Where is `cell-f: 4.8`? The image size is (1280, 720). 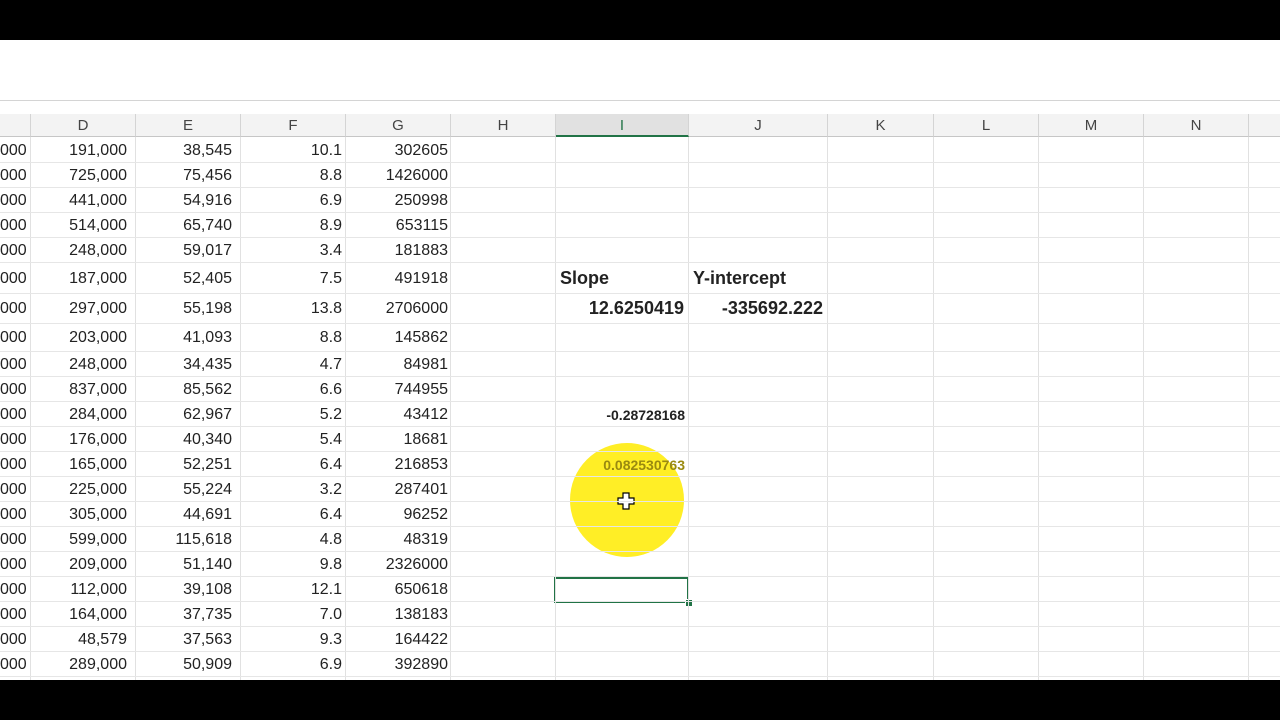 cell-f: 4.8 is located at coordinates (291, 540).